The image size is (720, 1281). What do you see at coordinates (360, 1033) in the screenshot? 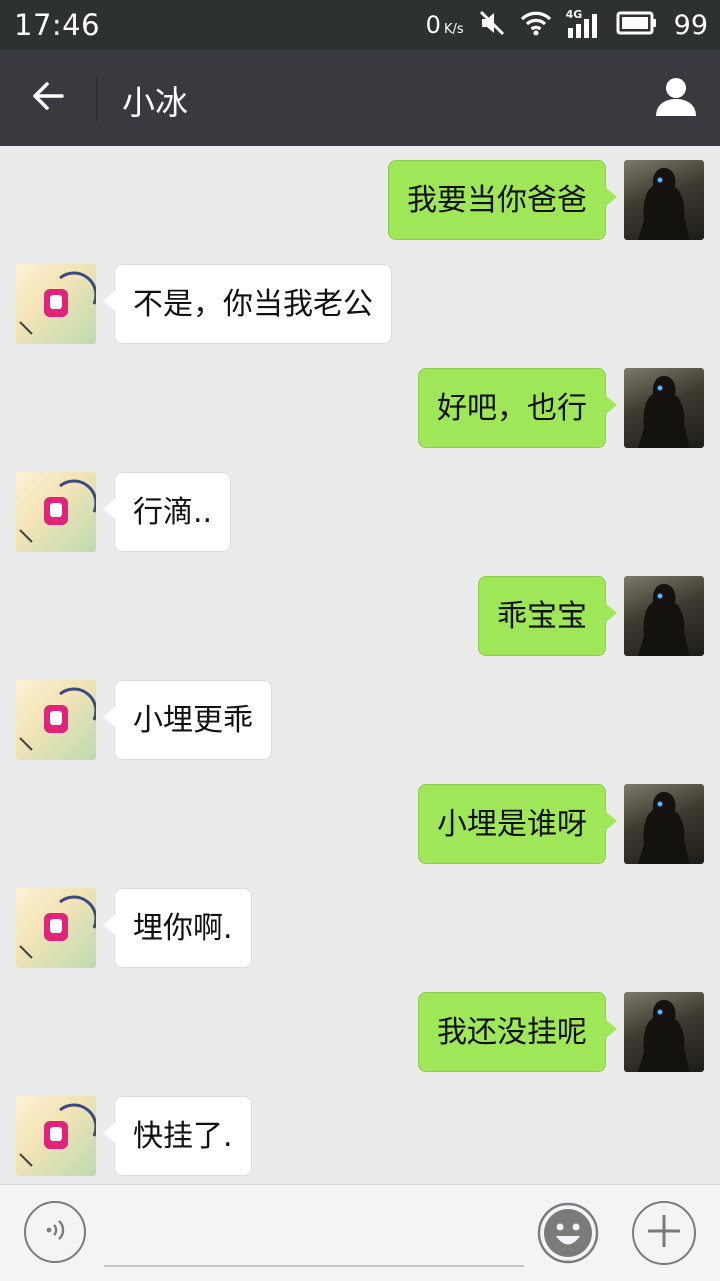
I see `message-outgoing: 我还没挂呢` at bounding box center [360, 1033].